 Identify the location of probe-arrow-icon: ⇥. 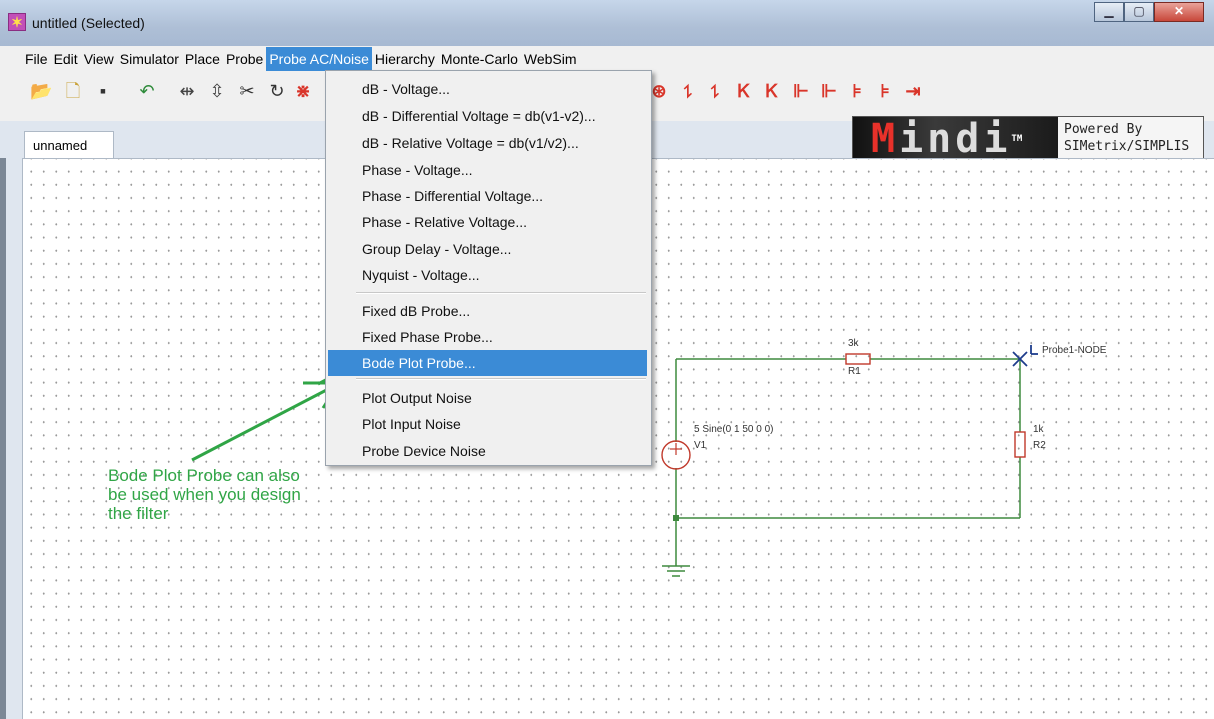
(913, 91).